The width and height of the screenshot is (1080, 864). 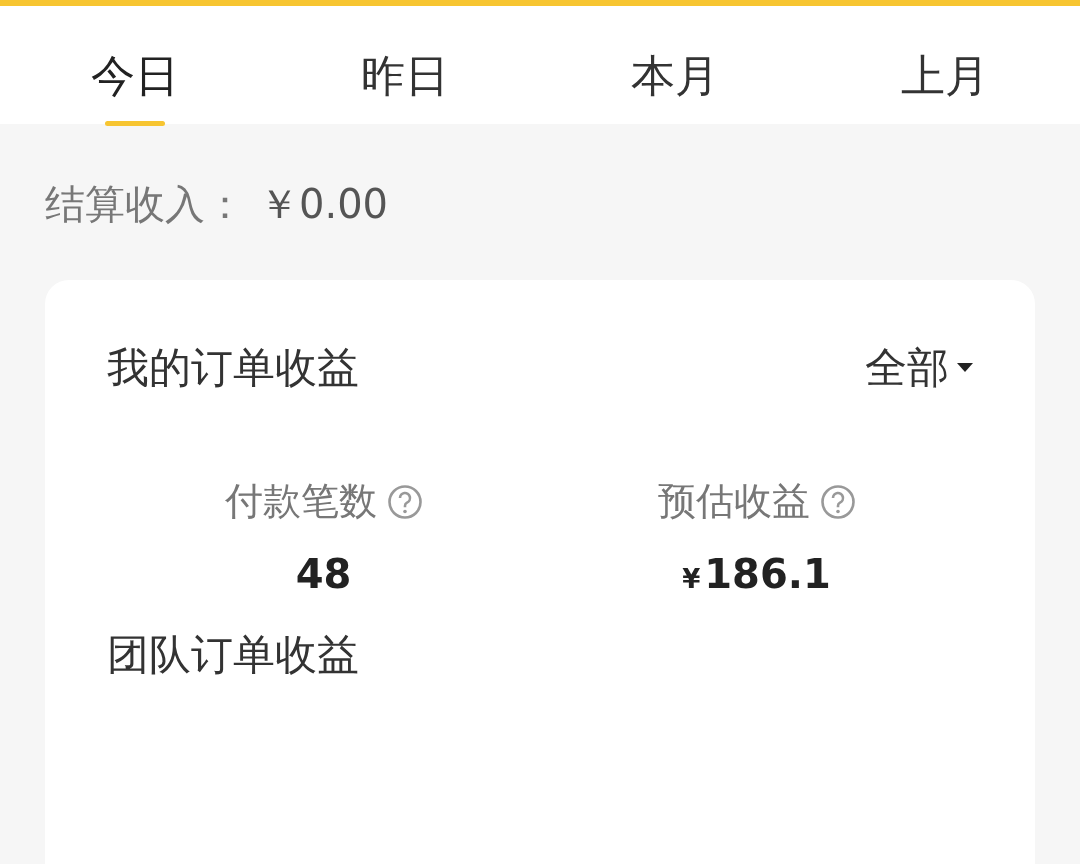 What do you see at coordinates (405, 76) in the screenshot?
I see `date-tab: 昨日` at bounding box center [405, 76].